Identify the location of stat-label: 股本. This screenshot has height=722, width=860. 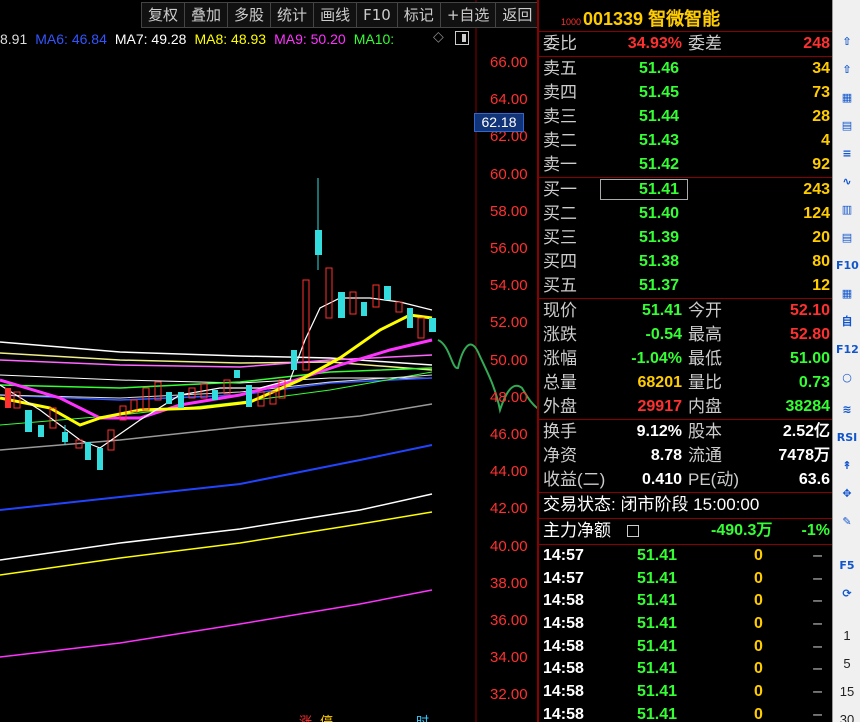
(705, 431).